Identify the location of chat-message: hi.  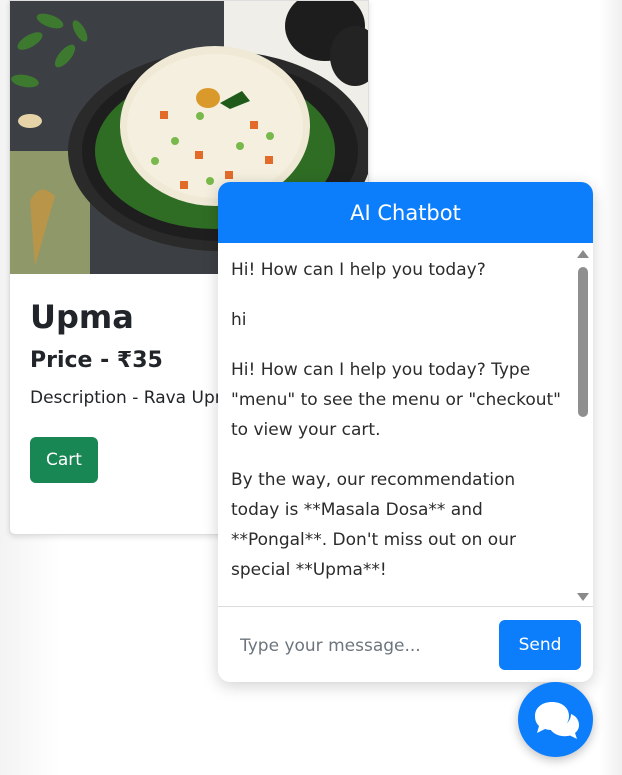
(239, 320).